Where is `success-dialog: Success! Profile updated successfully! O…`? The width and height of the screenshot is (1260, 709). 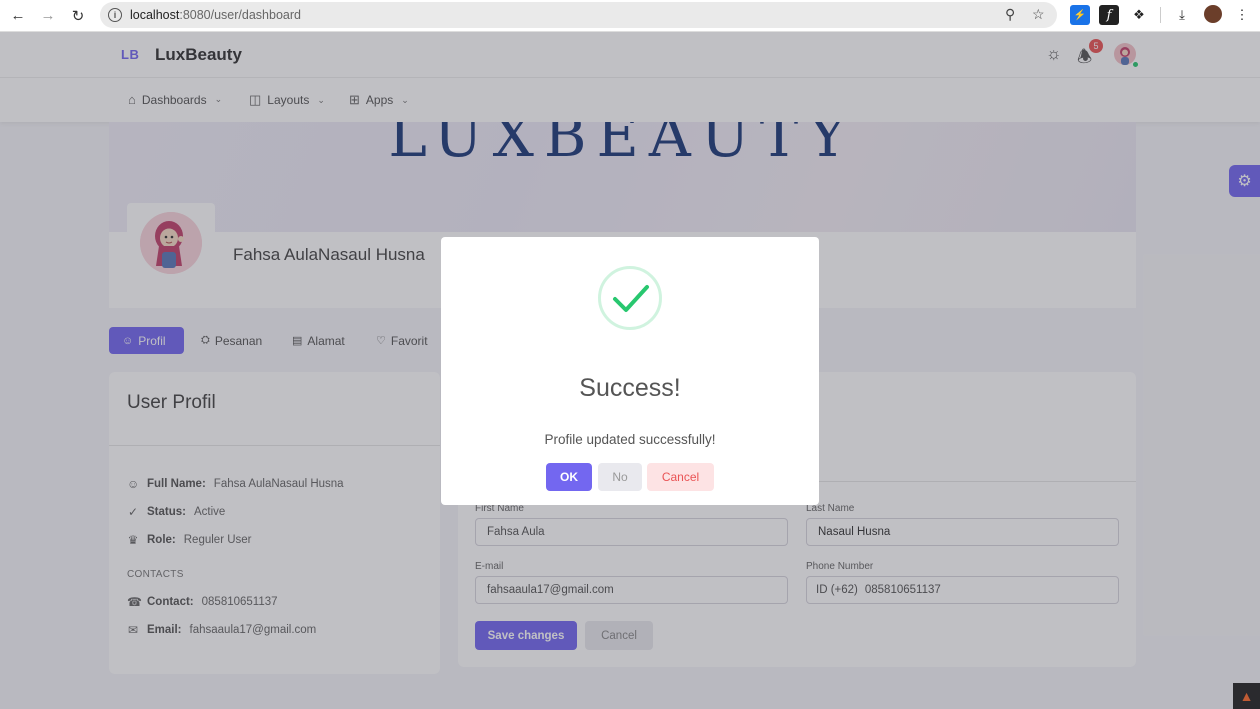 success-dialog: Success! Profile updated successfully! O… is located at coordinates (630, 371).